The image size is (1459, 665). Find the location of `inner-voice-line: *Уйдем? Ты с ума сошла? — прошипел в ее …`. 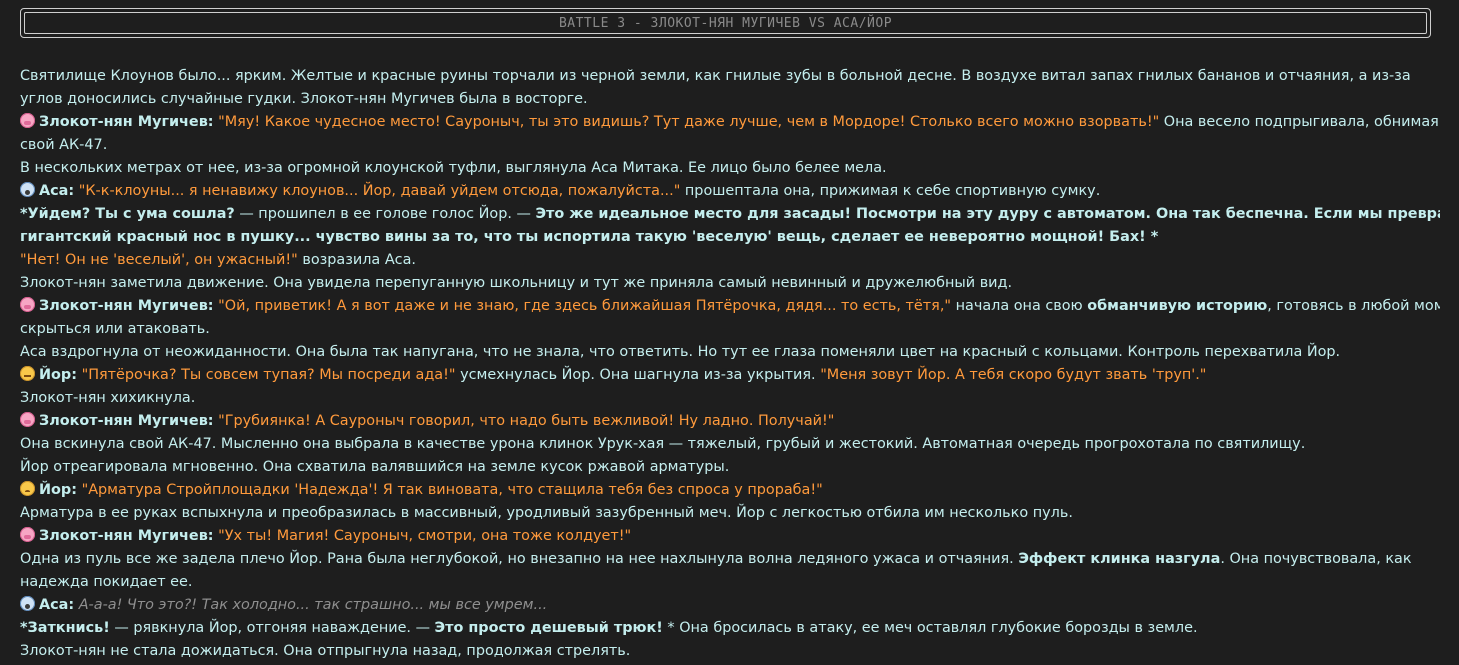

inner-voice-line: *Уйдем? Ты с ума сошла? — прошипел в ее … is located at coordinates (730, 214).